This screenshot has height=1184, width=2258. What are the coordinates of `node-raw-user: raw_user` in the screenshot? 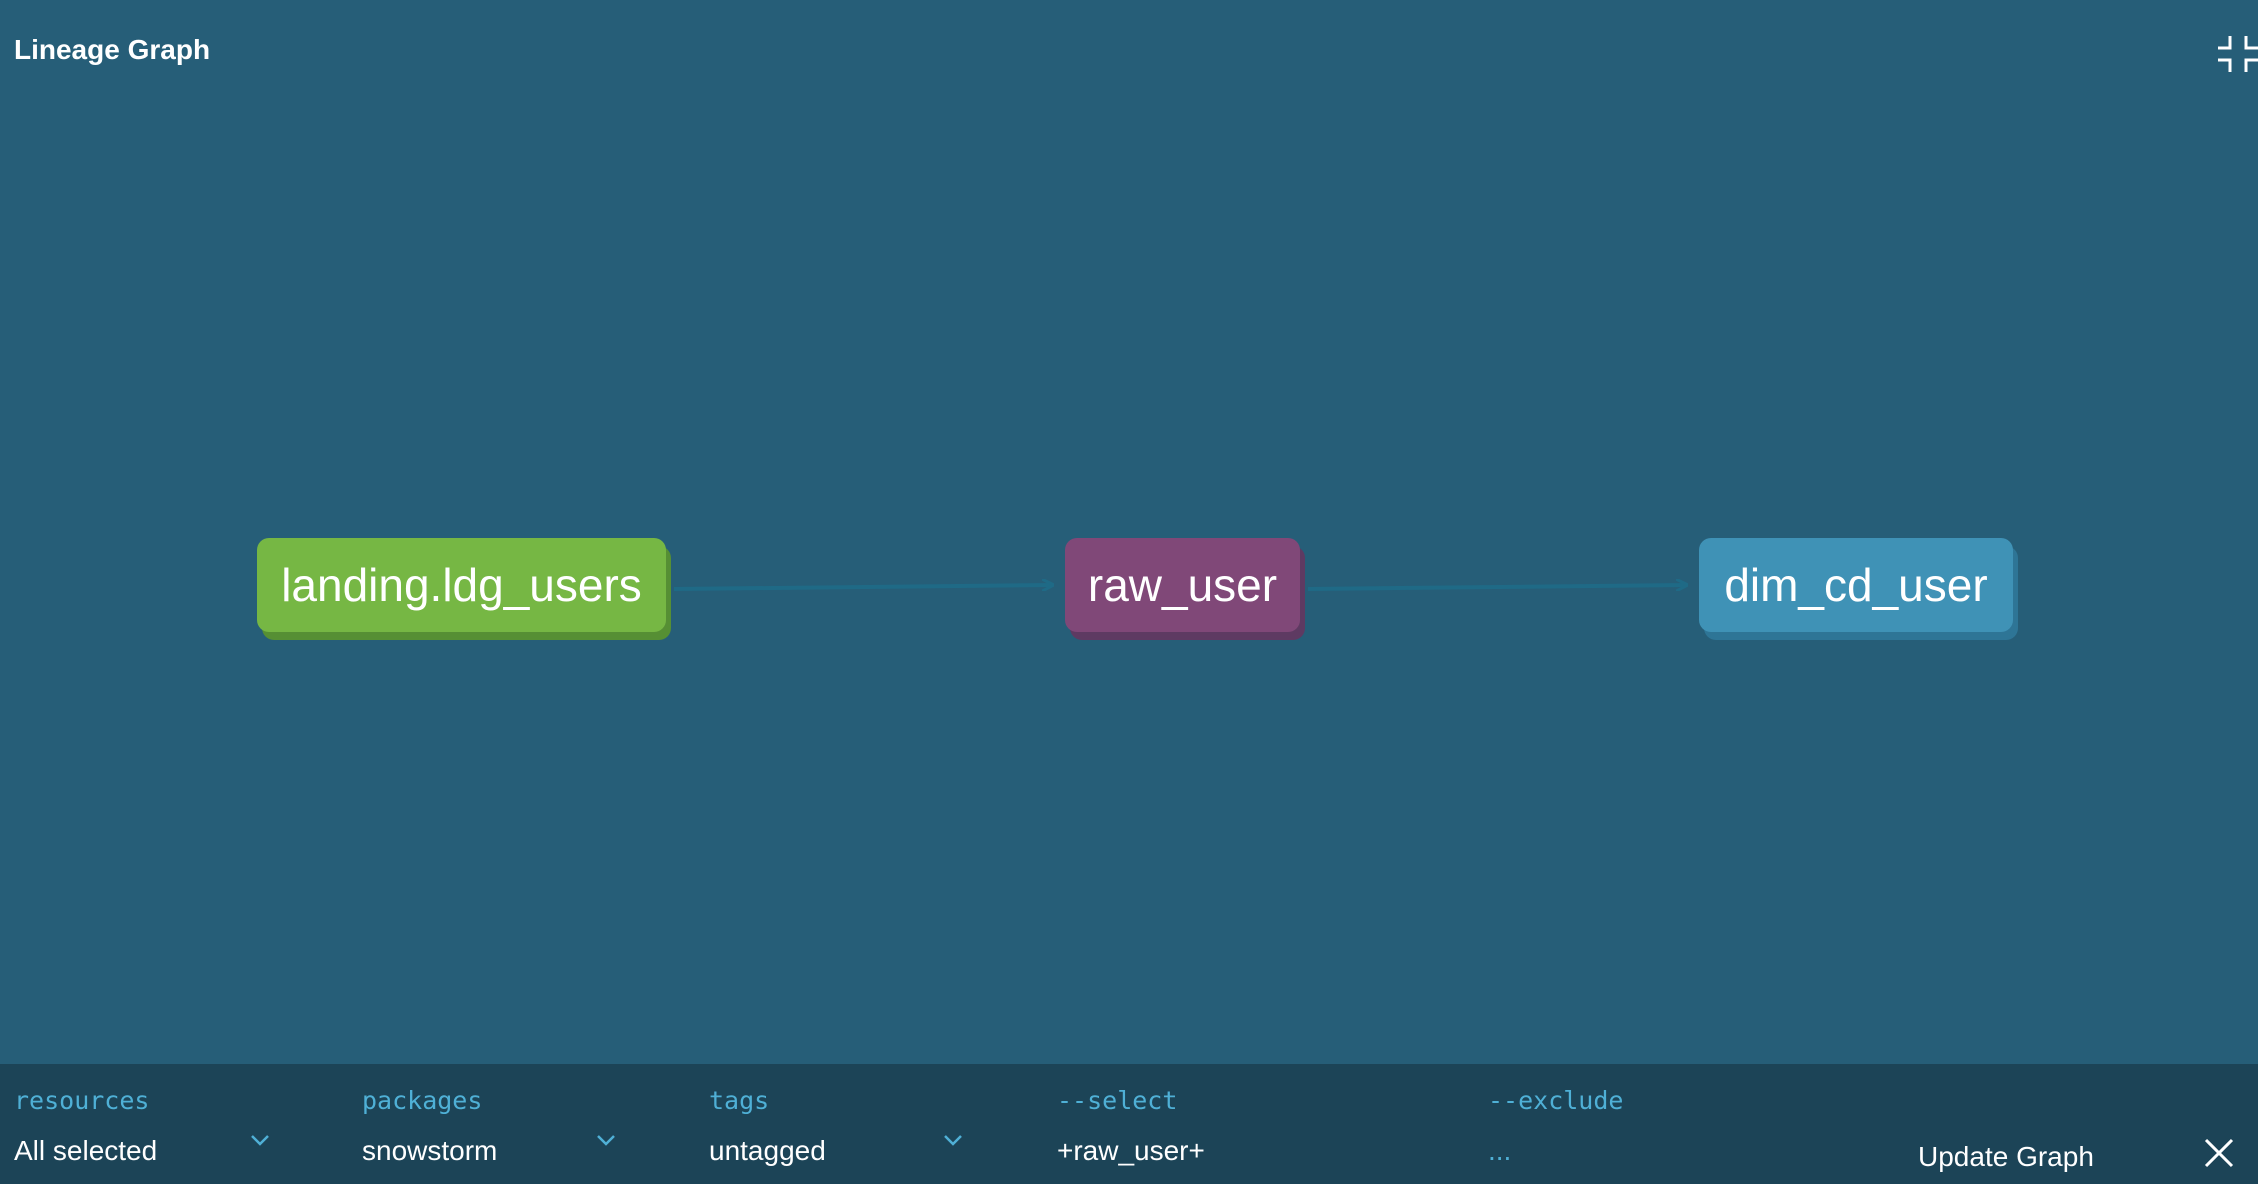 It's located at (1182, 585).